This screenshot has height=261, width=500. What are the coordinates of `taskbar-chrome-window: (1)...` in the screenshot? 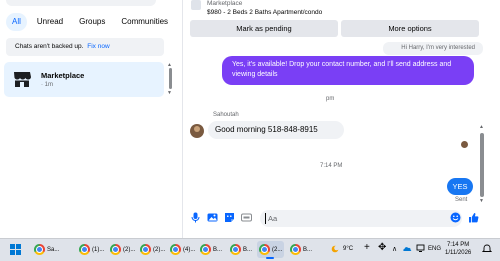 It's located at (91, 249).